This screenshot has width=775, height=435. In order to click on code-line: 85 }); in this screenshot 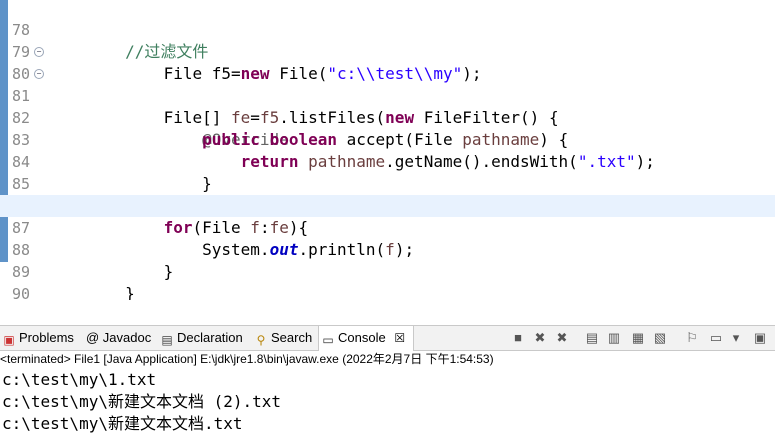, I will do `click(387, 183)`.